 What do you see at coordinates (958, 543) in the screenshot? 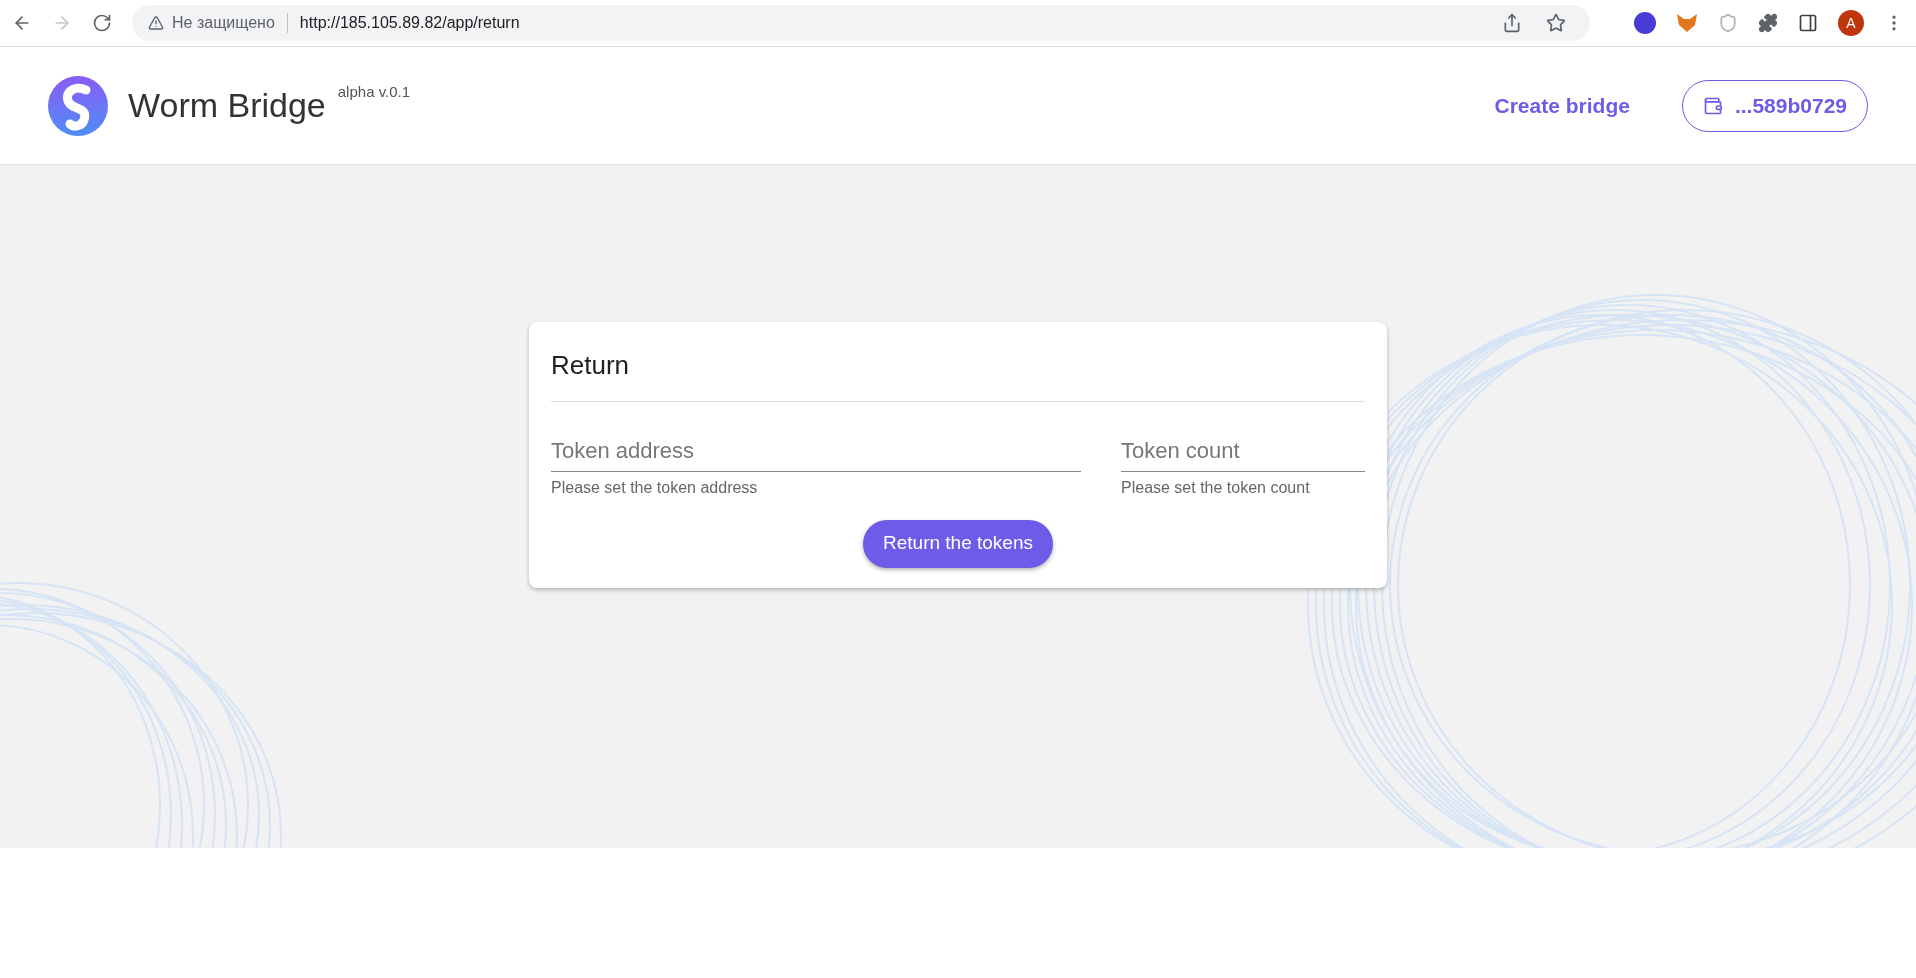
I see `return-tokens-button: Return the tokens` at bounding box center [958, 543].